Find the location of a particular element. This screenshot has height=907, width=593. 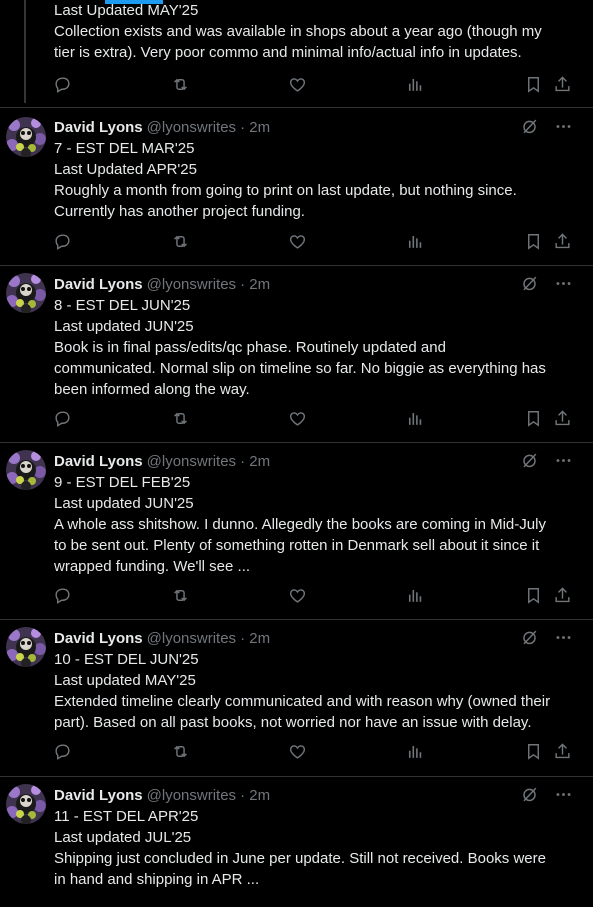

tweet-line: Currently has another project funding. is located at coordinates (179, 211).